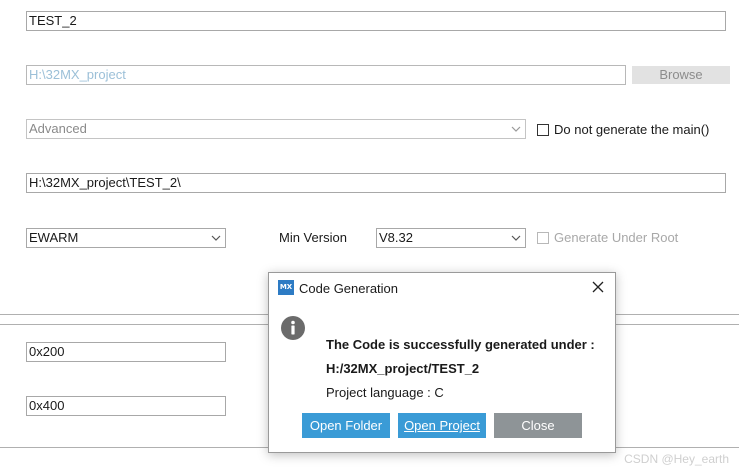 The image size is (739, 472). I want to click on no-main-checkbox: Do not generate the main(), so click(623, 129).